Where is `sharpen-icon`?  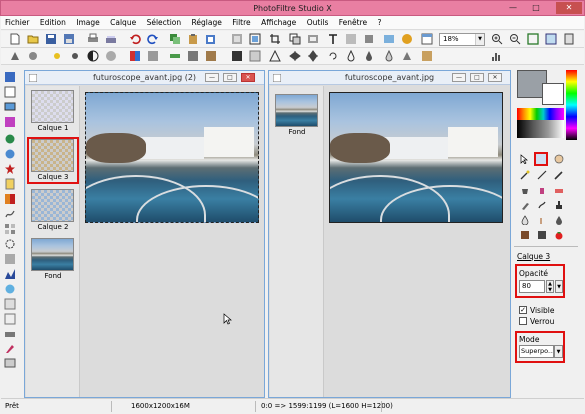
sharpen-icon is located at coordinates (275, 56).